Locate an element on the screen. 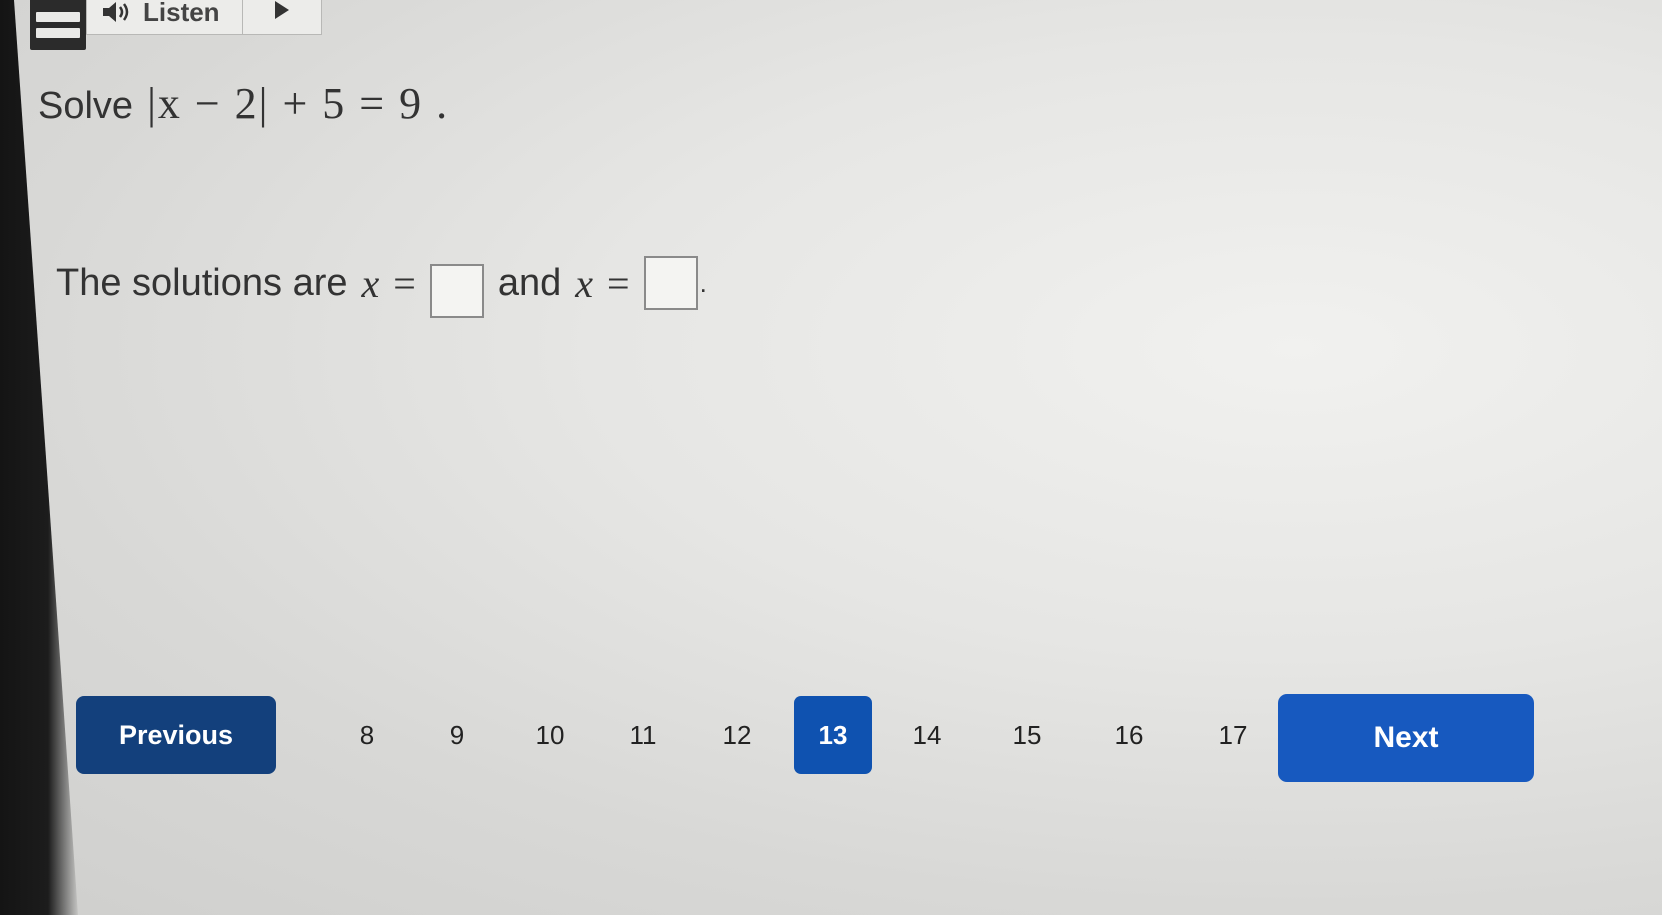  question-prompt: Solve |x − 2| + 5 = 9 . is located at coordinates (243, 103).